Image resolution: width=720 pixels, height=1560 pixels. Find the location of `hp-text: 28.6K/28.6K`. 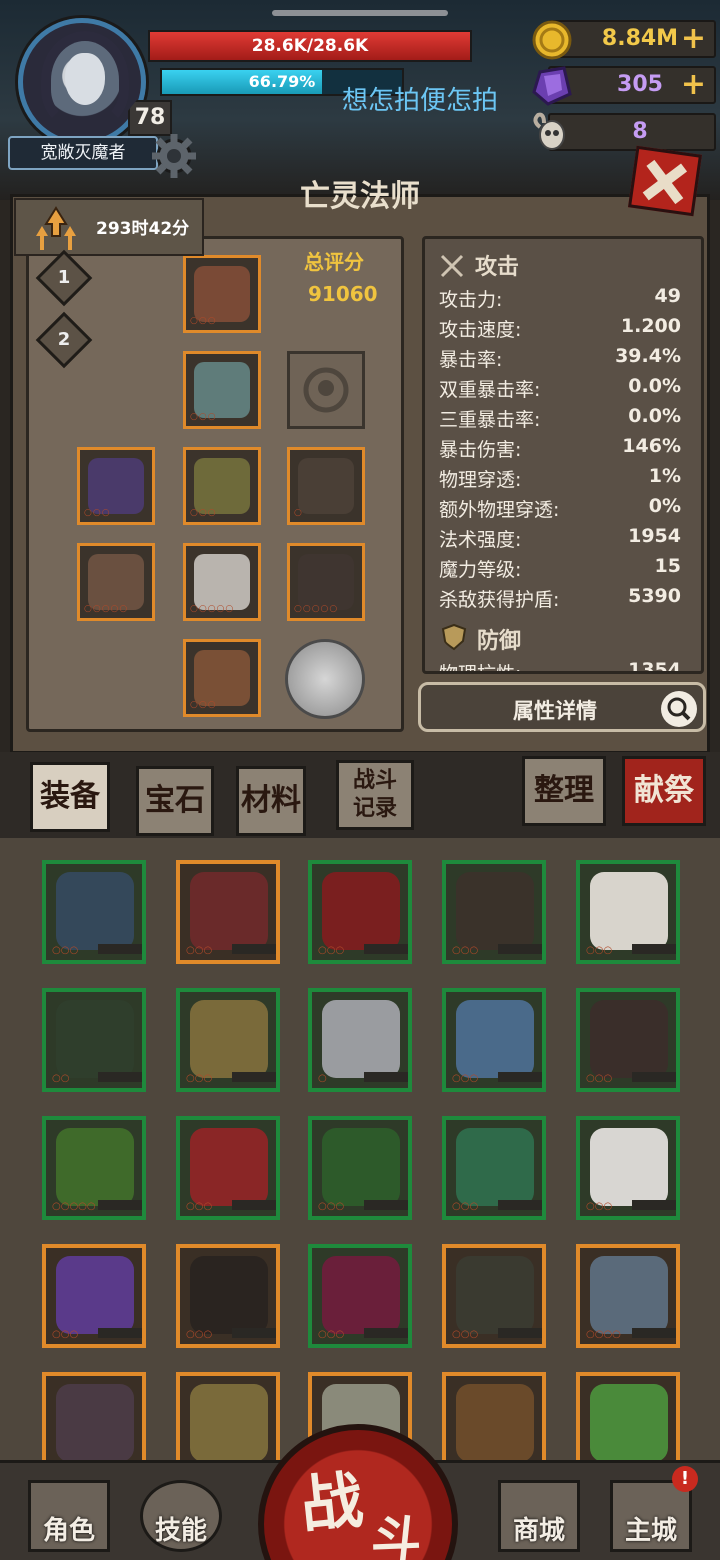

hp-text: 28.6K/28.6K is located at coordinates (310, 46).